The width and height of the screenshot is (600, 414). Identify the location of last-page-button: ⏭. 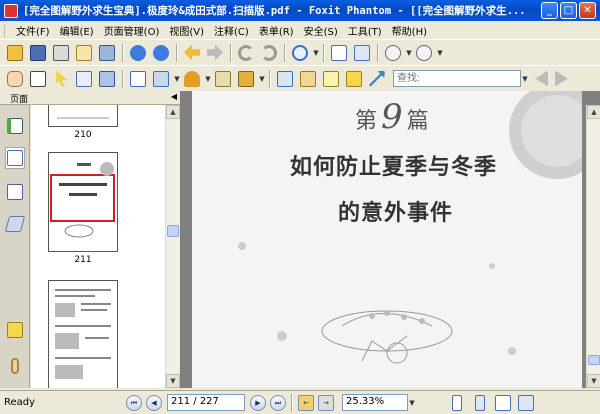
(278, 402).